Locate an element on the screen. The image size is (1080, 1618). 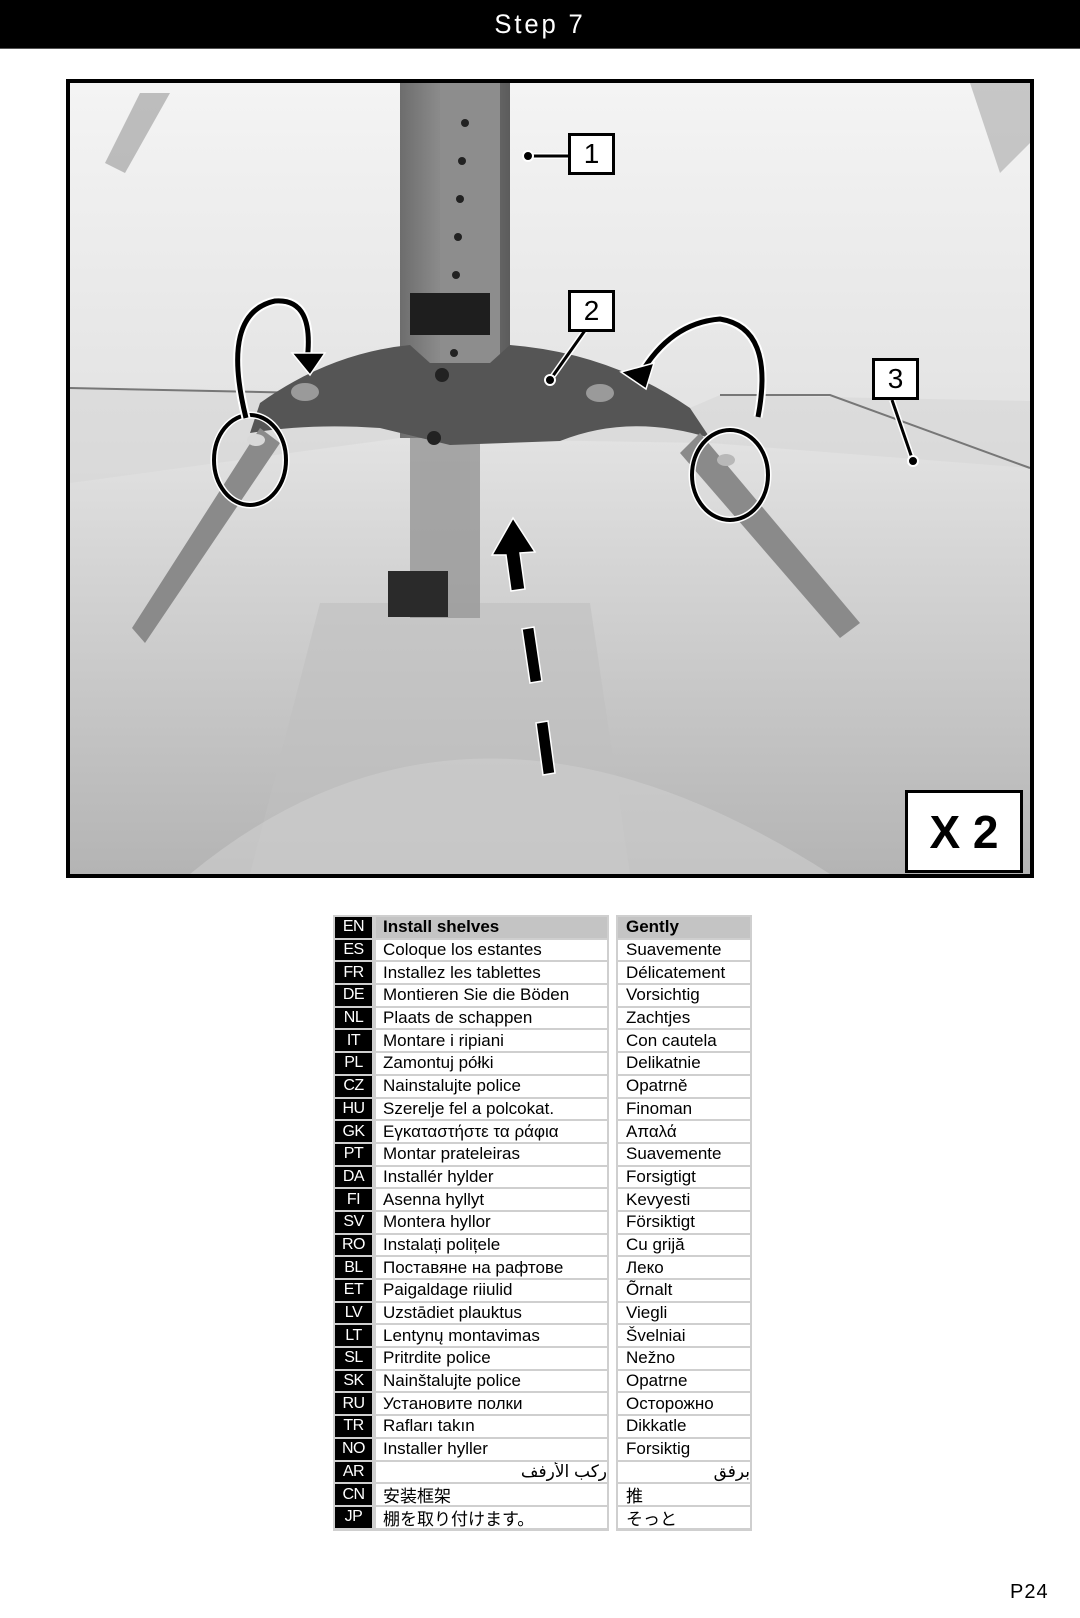
table-row: SK Nainštalujte police is located at coordinates (471, 1381).